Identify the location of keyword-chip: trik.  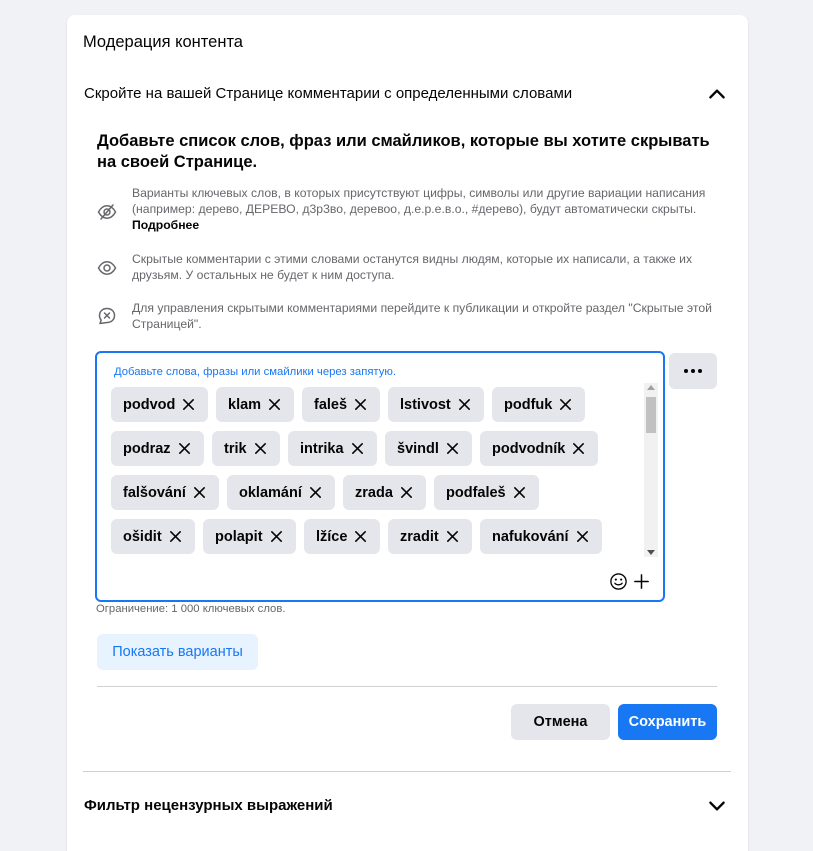
(246, 448).